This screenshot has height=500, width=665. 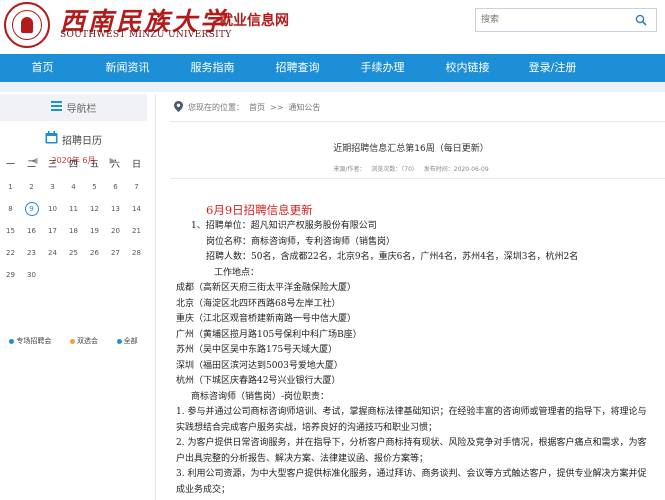 What do you see at coordinates (82, 141) in the screenshot?
I see `calendar-title-label: 招聘日历` at bounding box center [82, 141].